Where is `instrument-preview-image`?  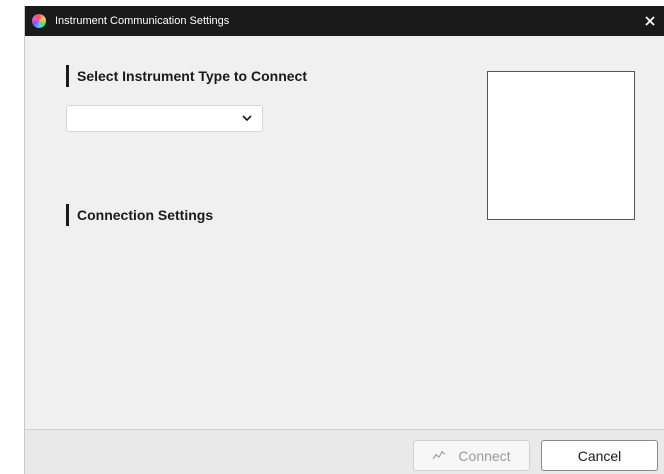
instrument-preview-image is located at coordinates (561, 145).